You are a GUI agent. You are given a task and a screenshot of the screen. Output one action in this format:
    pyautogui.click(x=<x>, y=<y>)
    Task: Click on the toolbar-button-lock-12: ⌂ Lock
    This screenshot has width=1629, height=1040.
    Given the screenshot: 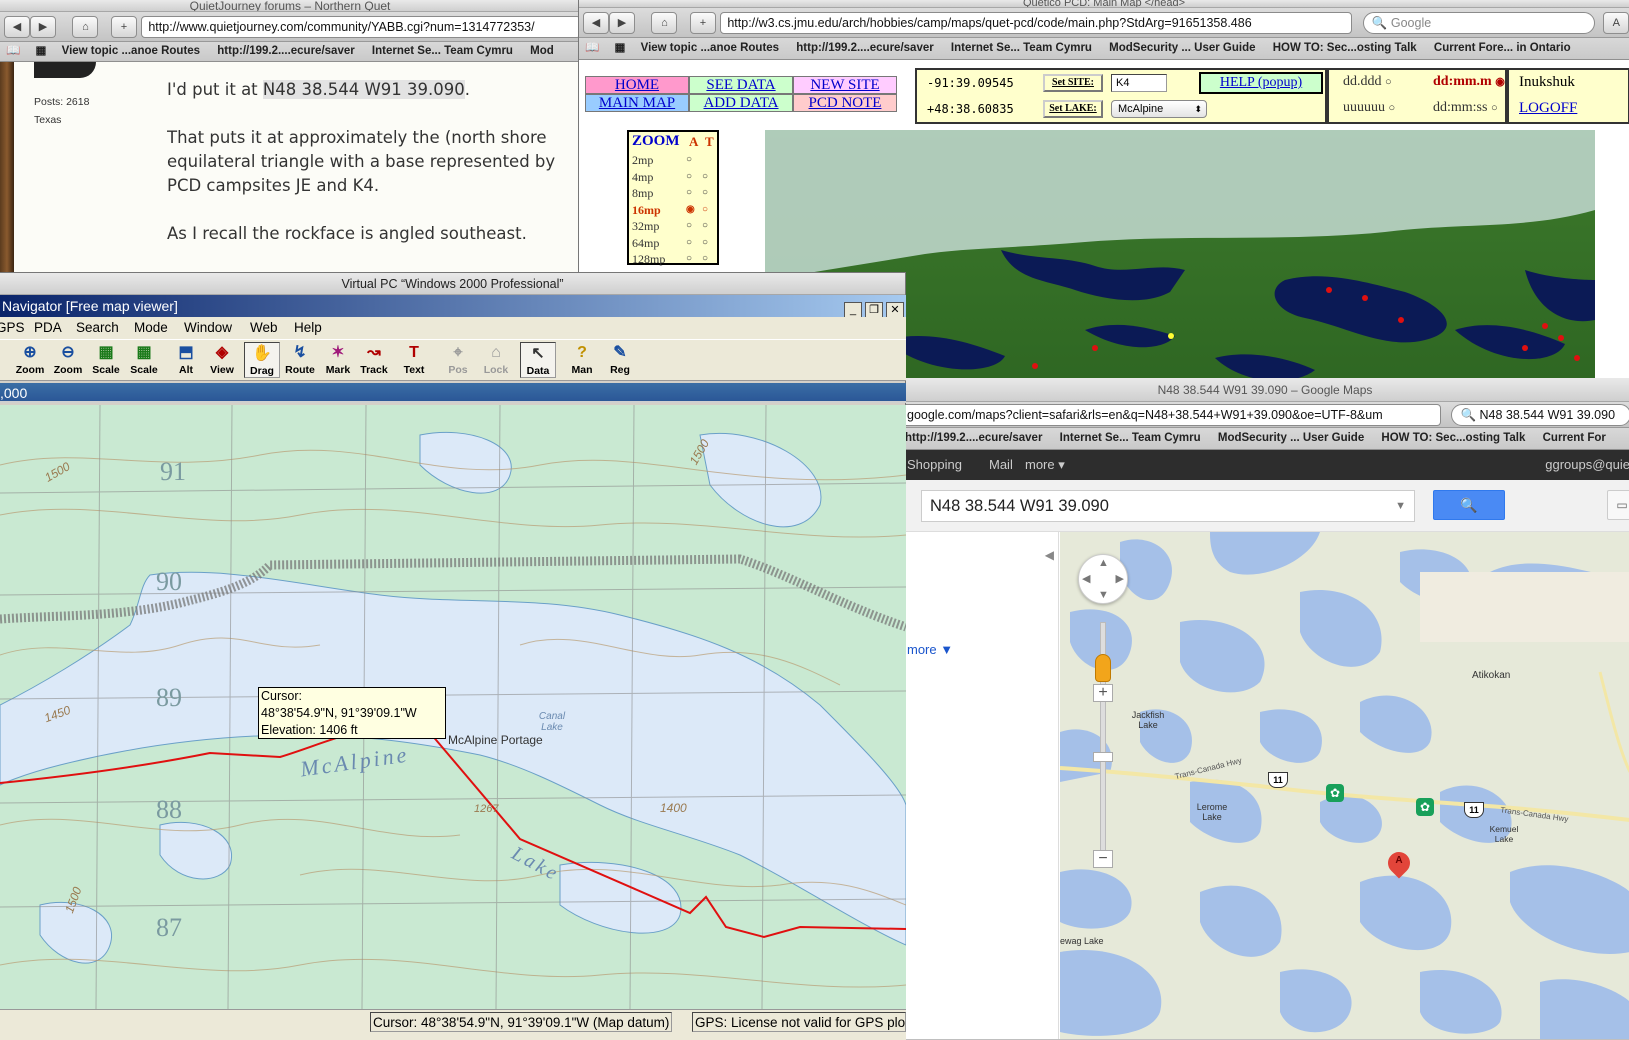 What is the action you would take?
    pyautogui.click(x=496, y=359)
    